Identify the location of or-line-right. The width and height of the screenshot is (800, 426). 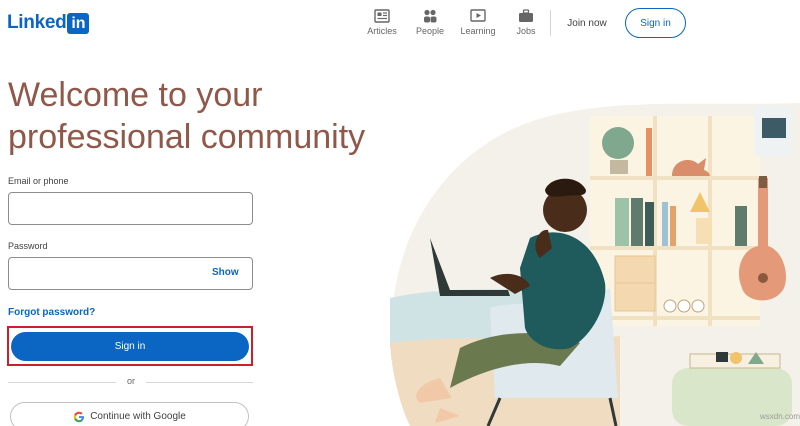
(199, 382).